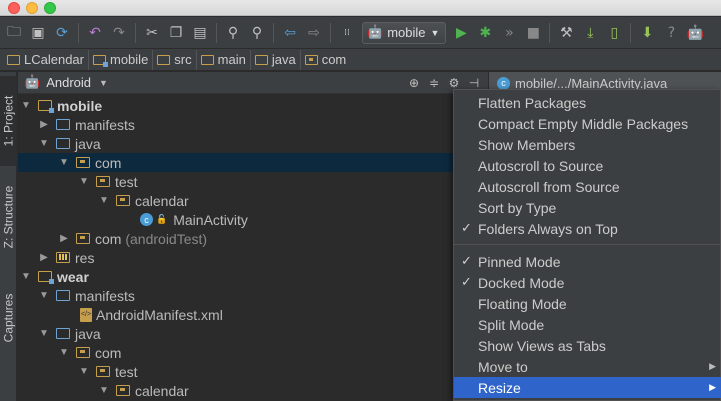 Image resolution: width=721 pixels, height=401 pixels. Describe the element at coordinates (461, 33) in the screenshot. I see `run-icon: ▶` at that location.